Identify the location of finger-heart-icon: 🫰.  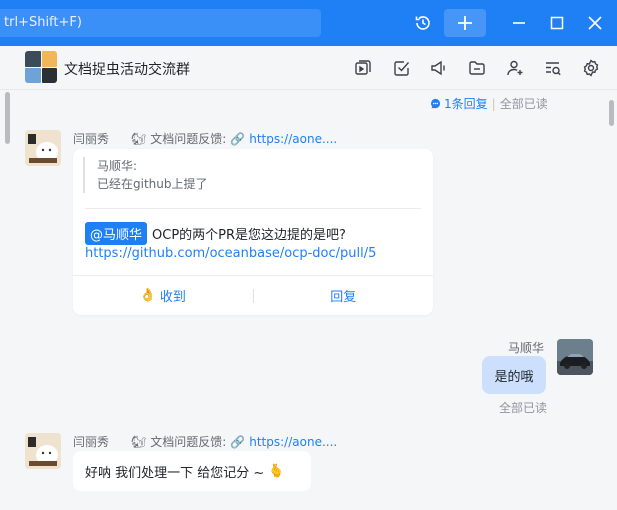
(276, 471).